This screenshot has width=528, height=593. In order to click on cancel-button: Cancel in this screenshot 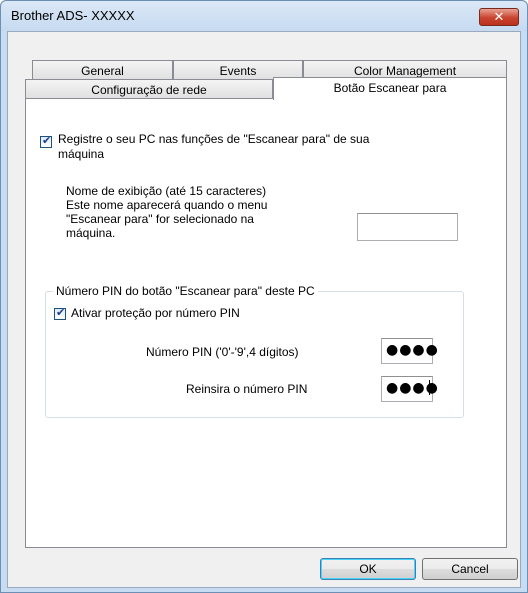, I will do `click(470, 569)`.